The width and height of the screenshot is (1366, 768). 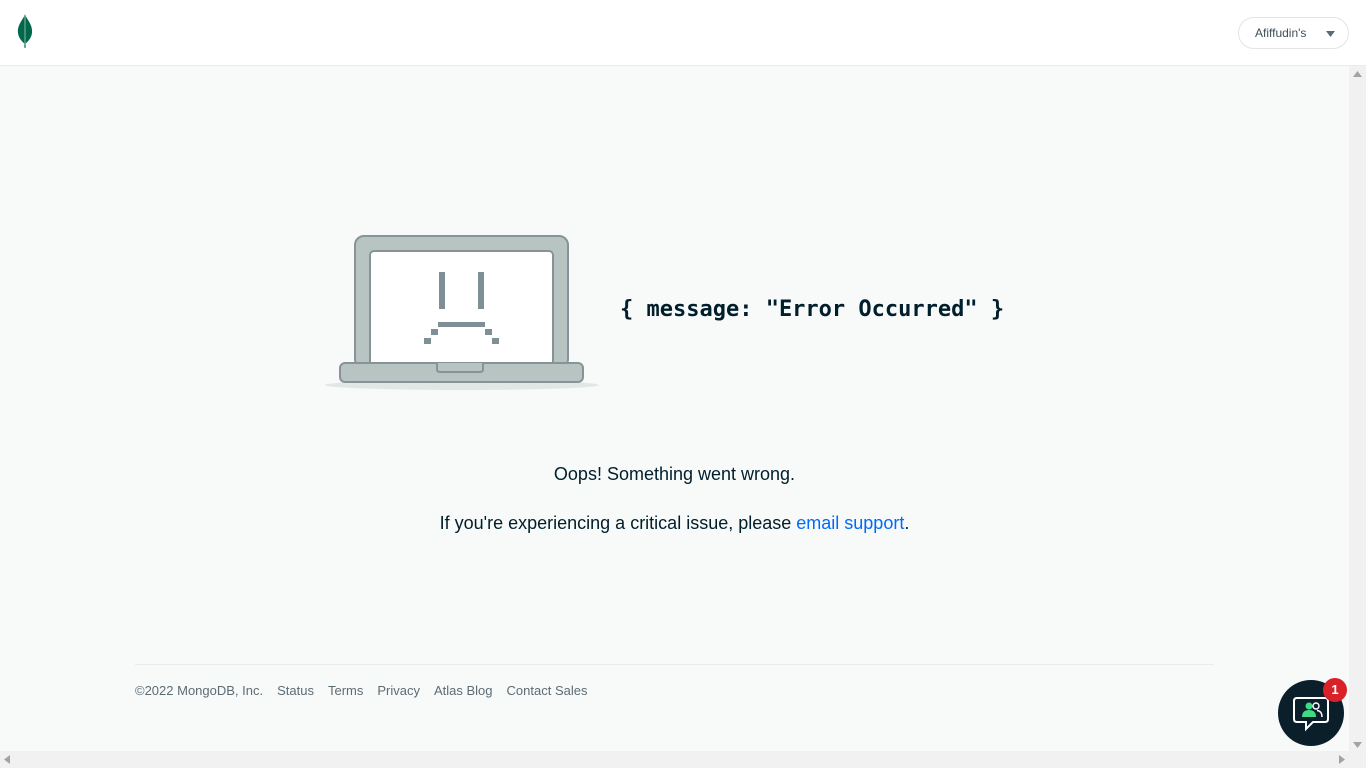 What do you see at coordinates (1357, 745) in the screenshot?
I see `scroll-down-arrow-icon` at bounding box center [1357, 745].